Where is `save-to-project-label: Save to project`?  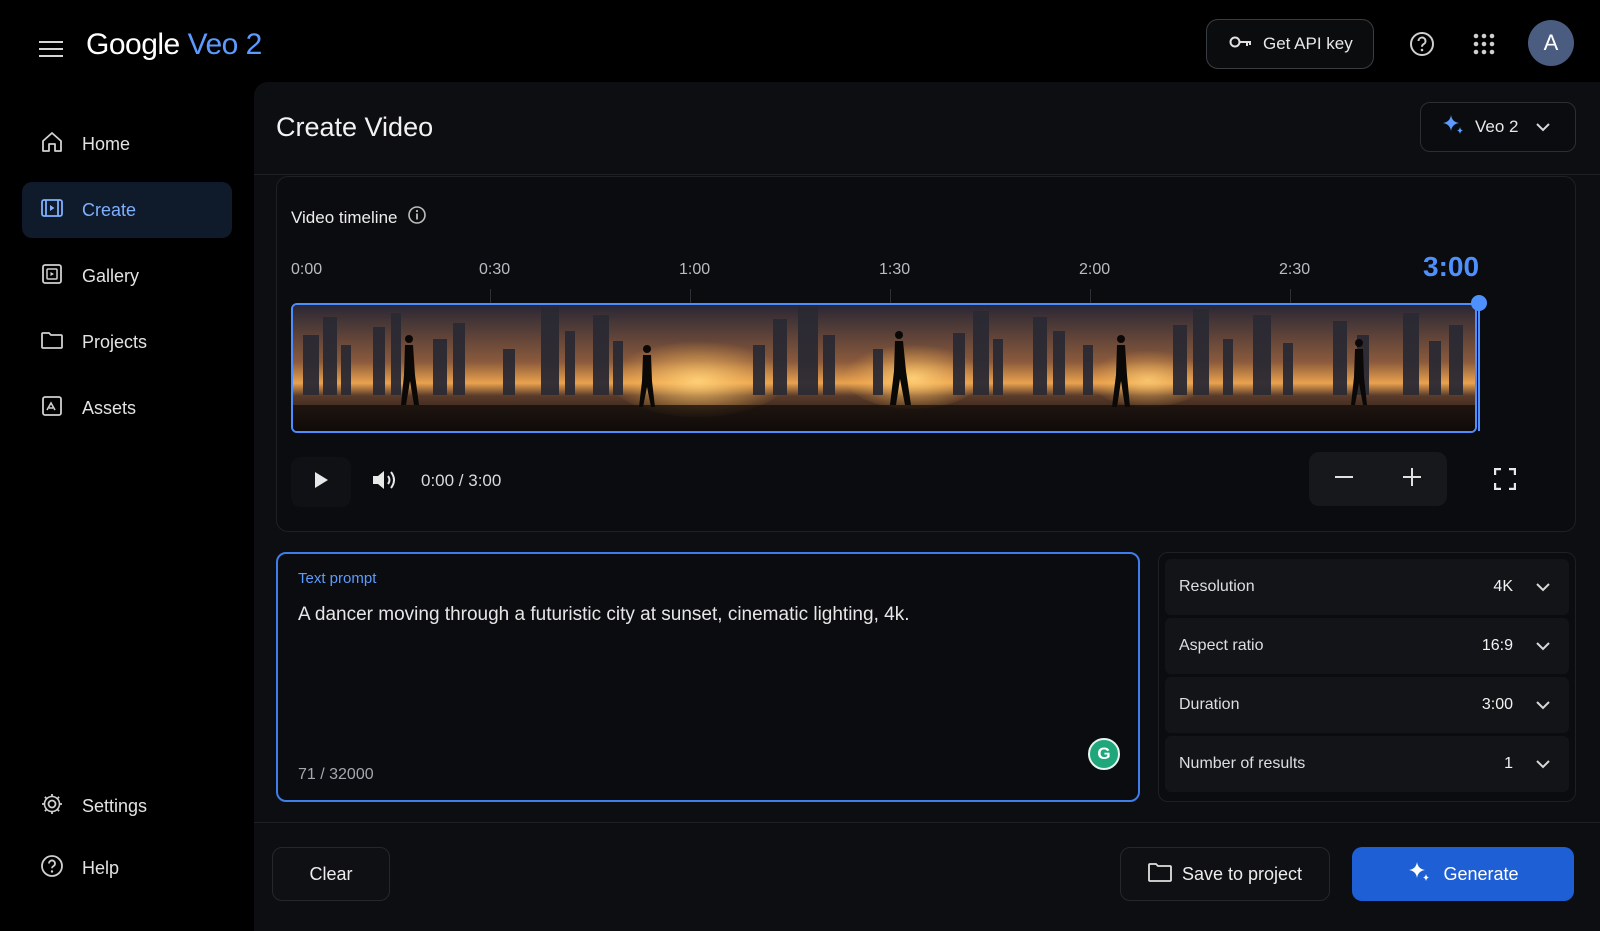 save-to-project-label: Save to project is located at coordinates (1242, 873).